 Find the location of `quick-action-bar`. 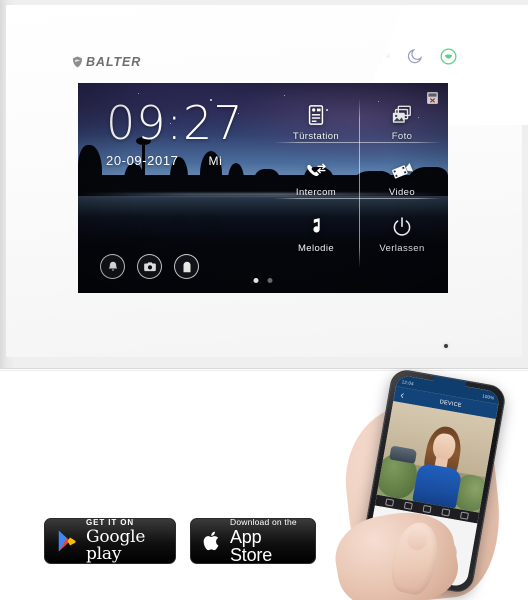

quick-action-bar is located at coordinates (149, 266).